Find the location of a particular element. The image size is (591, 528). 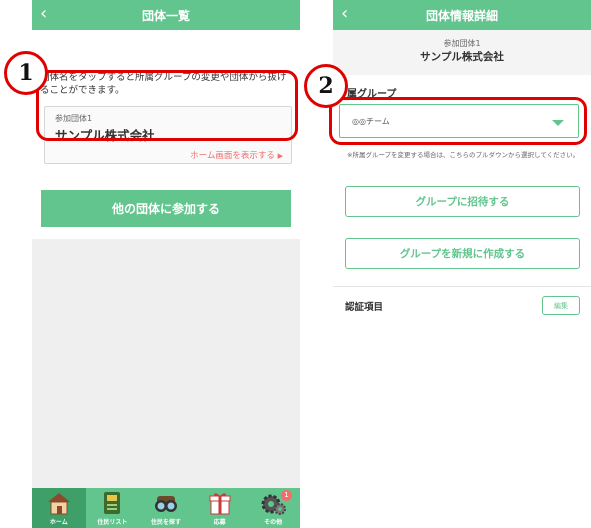

select-note: ※所属グループを変更する場合は、こちらのプルダウンから選択してください。 is located at coordinates (463, 155).